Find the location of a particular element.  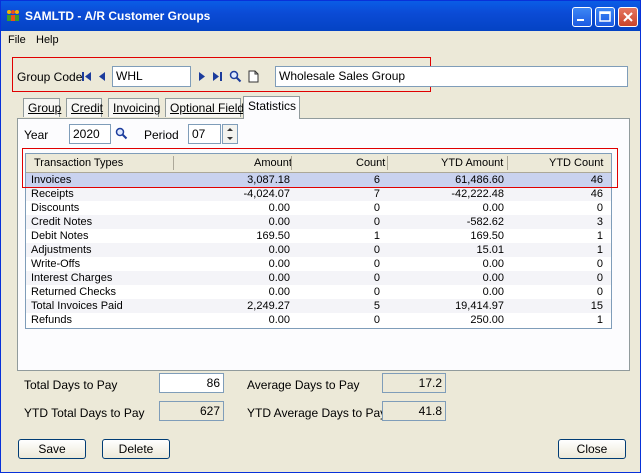

previous-record-icon is located at coordinates (102, 76).